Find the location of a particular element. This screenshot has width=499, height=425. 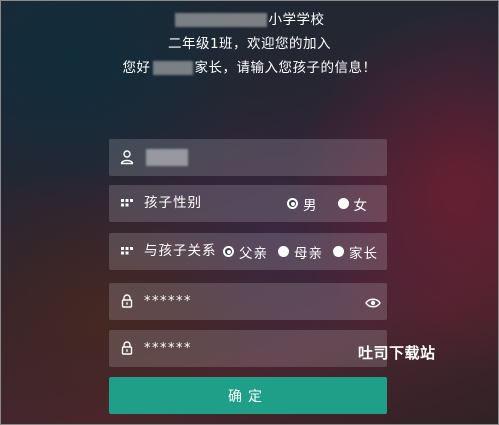

gender-option-label: 女 is located at coordinates (360, 205).